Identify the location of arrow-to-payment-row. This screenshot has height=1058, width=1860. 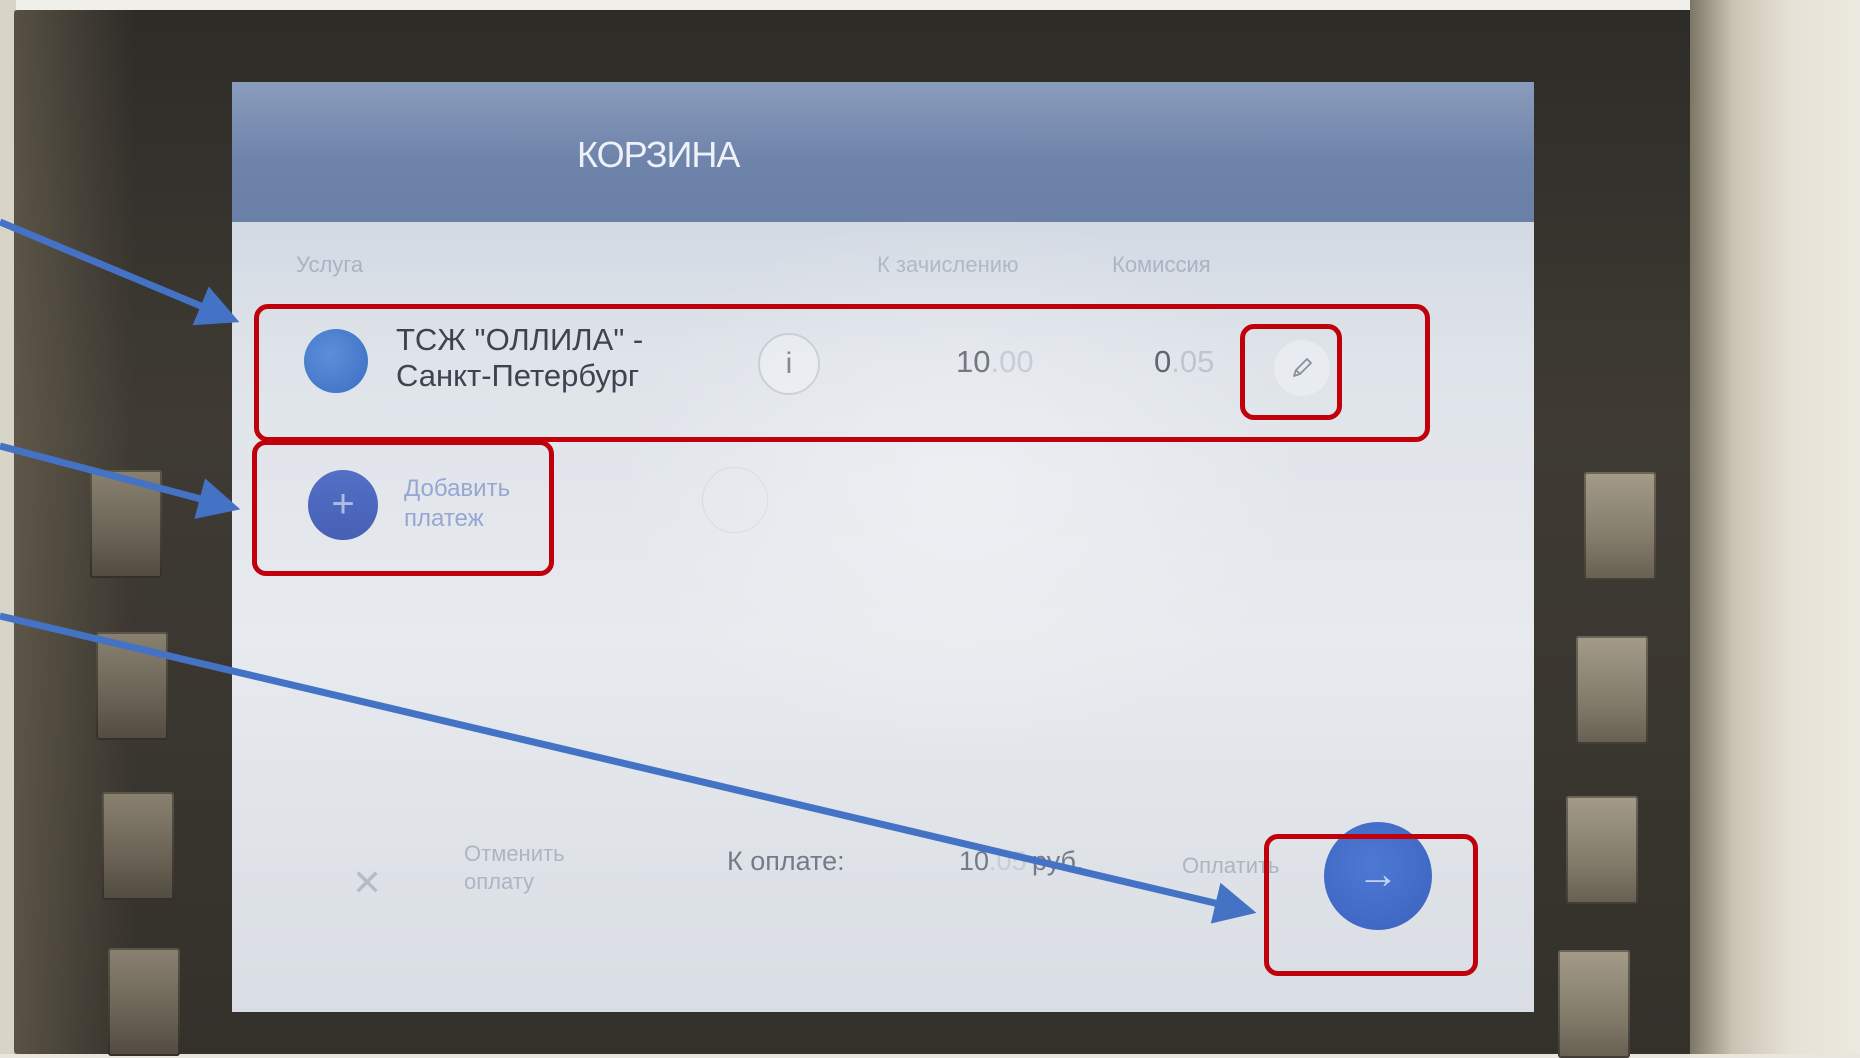
(120, 272).